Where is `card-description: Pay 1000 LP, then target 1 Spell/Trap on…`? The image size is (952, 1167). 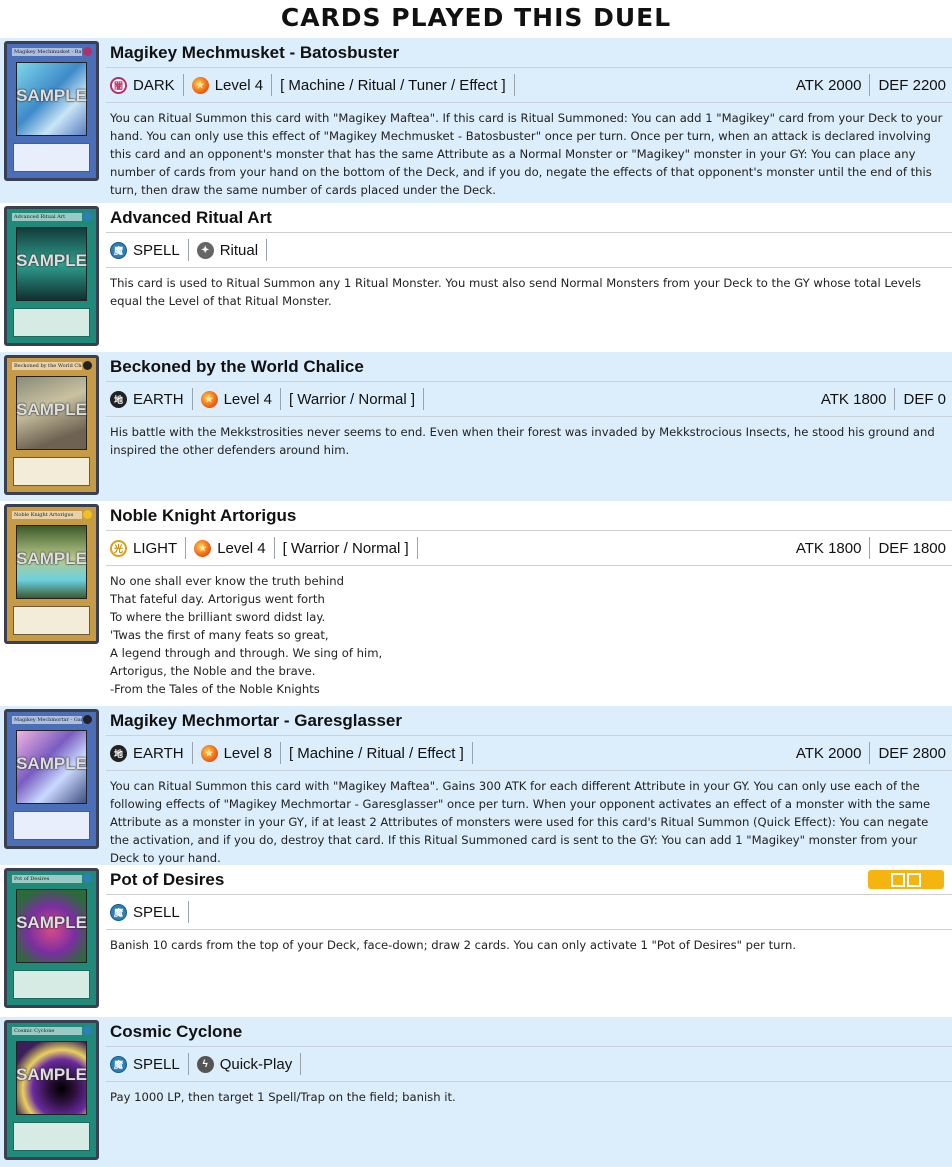
card-description: Pay 1000 LP, then target 1 Spell/Trap on… is located at coordinates (283, 1097).